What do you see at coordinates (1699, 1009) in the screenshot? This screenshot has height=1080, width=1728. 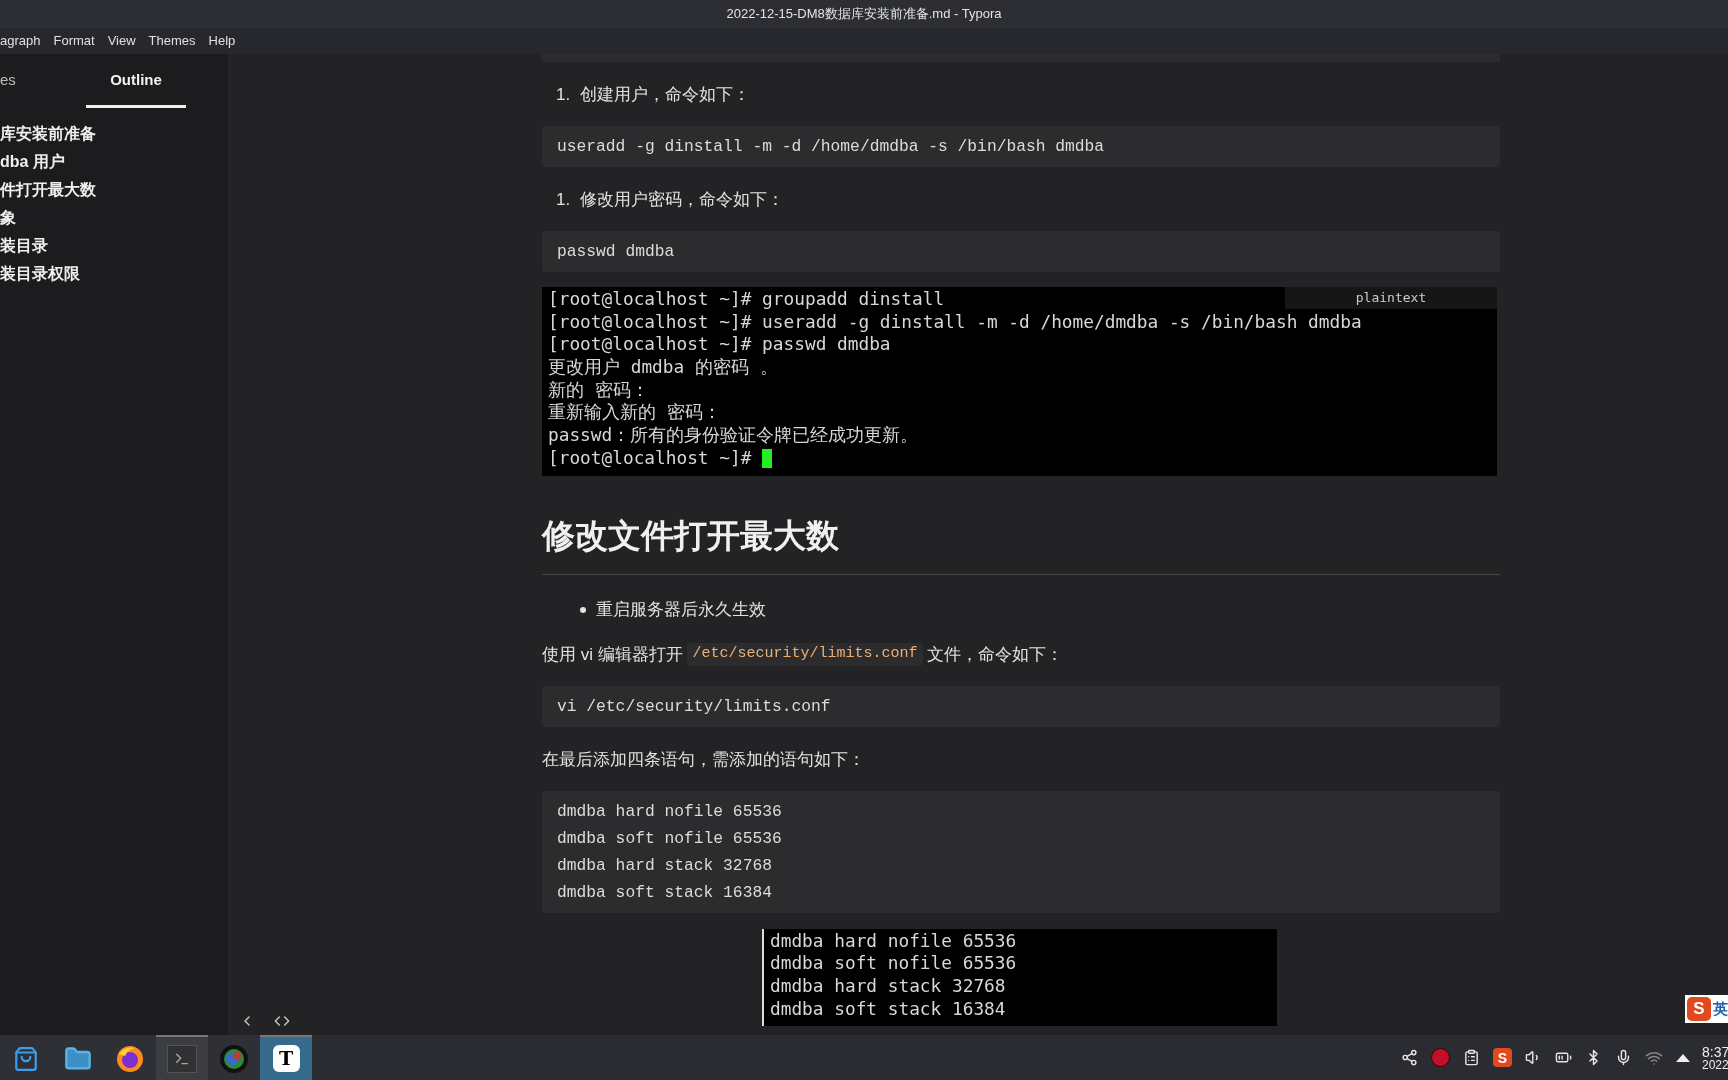 I see `input-method-logo: S` at bounding box center [1699, 1009].